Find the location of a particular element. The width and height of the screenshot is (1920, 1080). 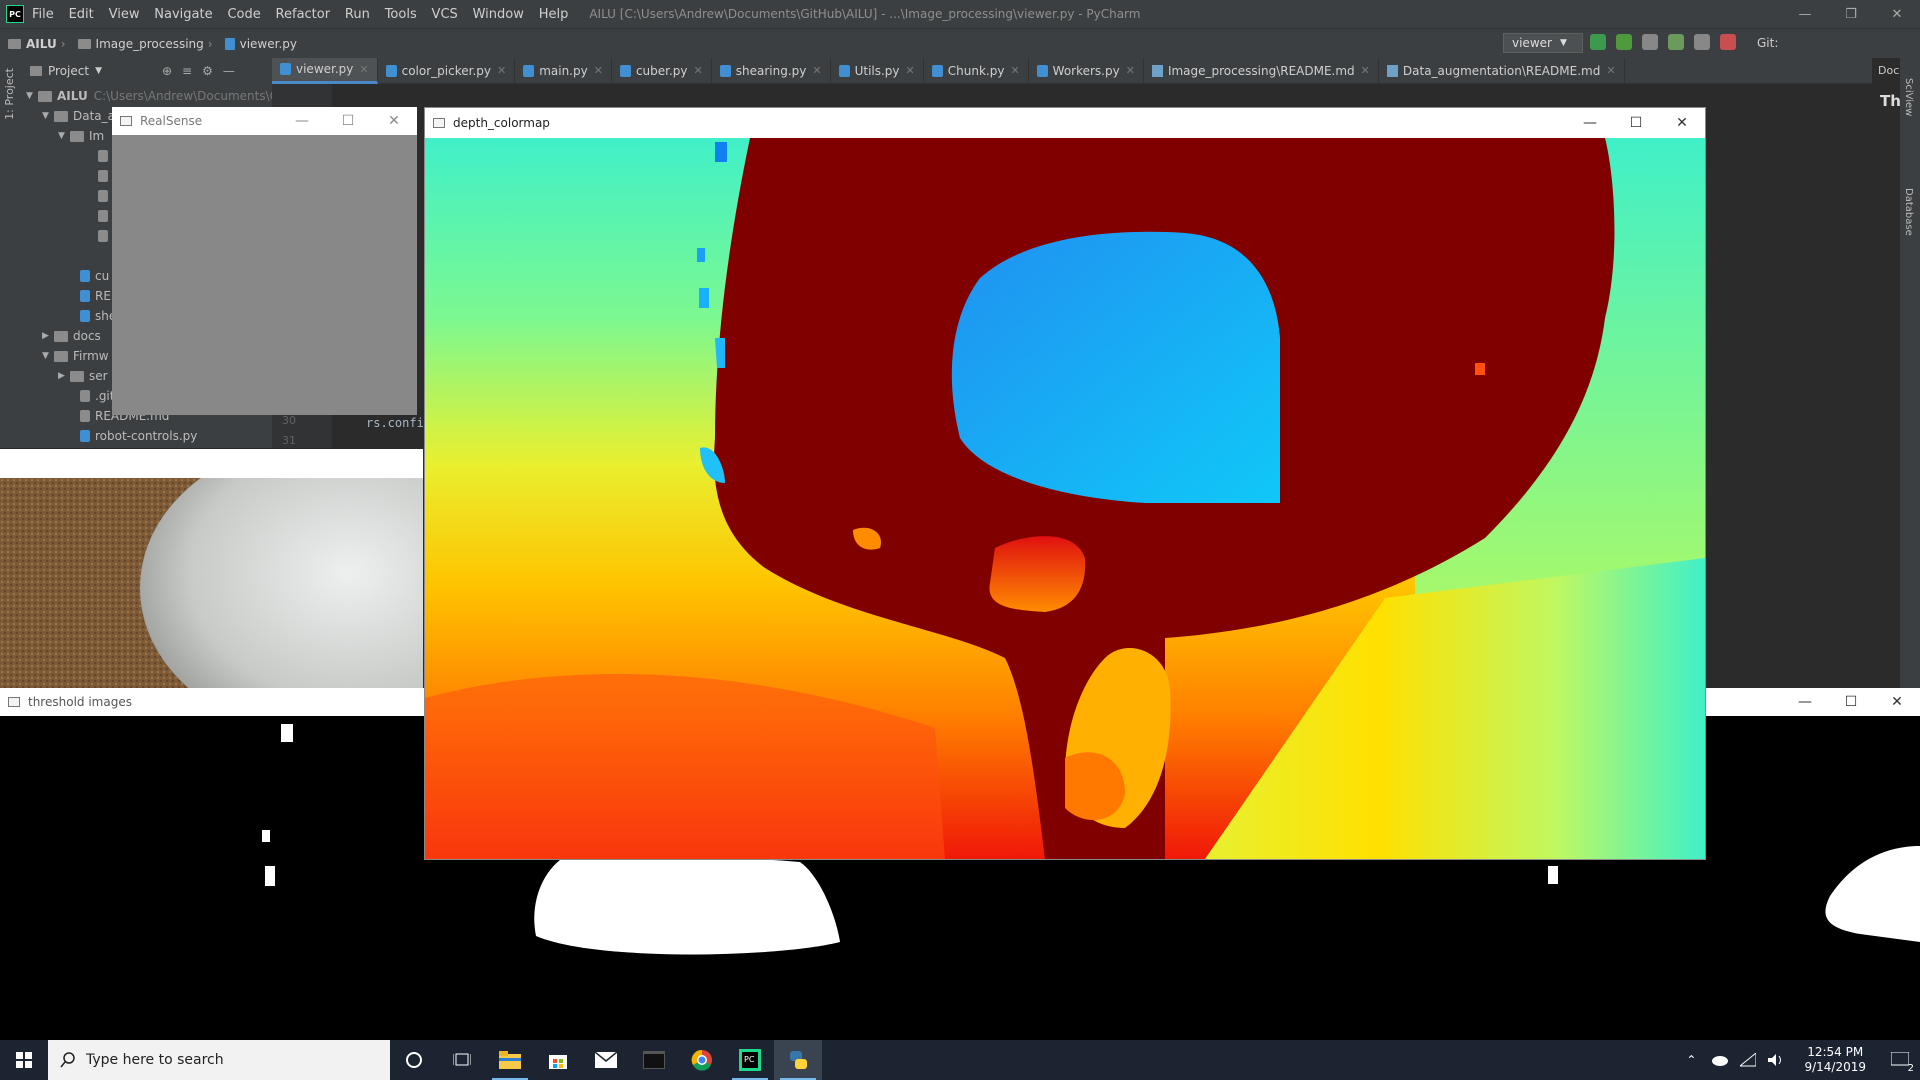

onedrive-icon is located at coordinates (1719, 1060).